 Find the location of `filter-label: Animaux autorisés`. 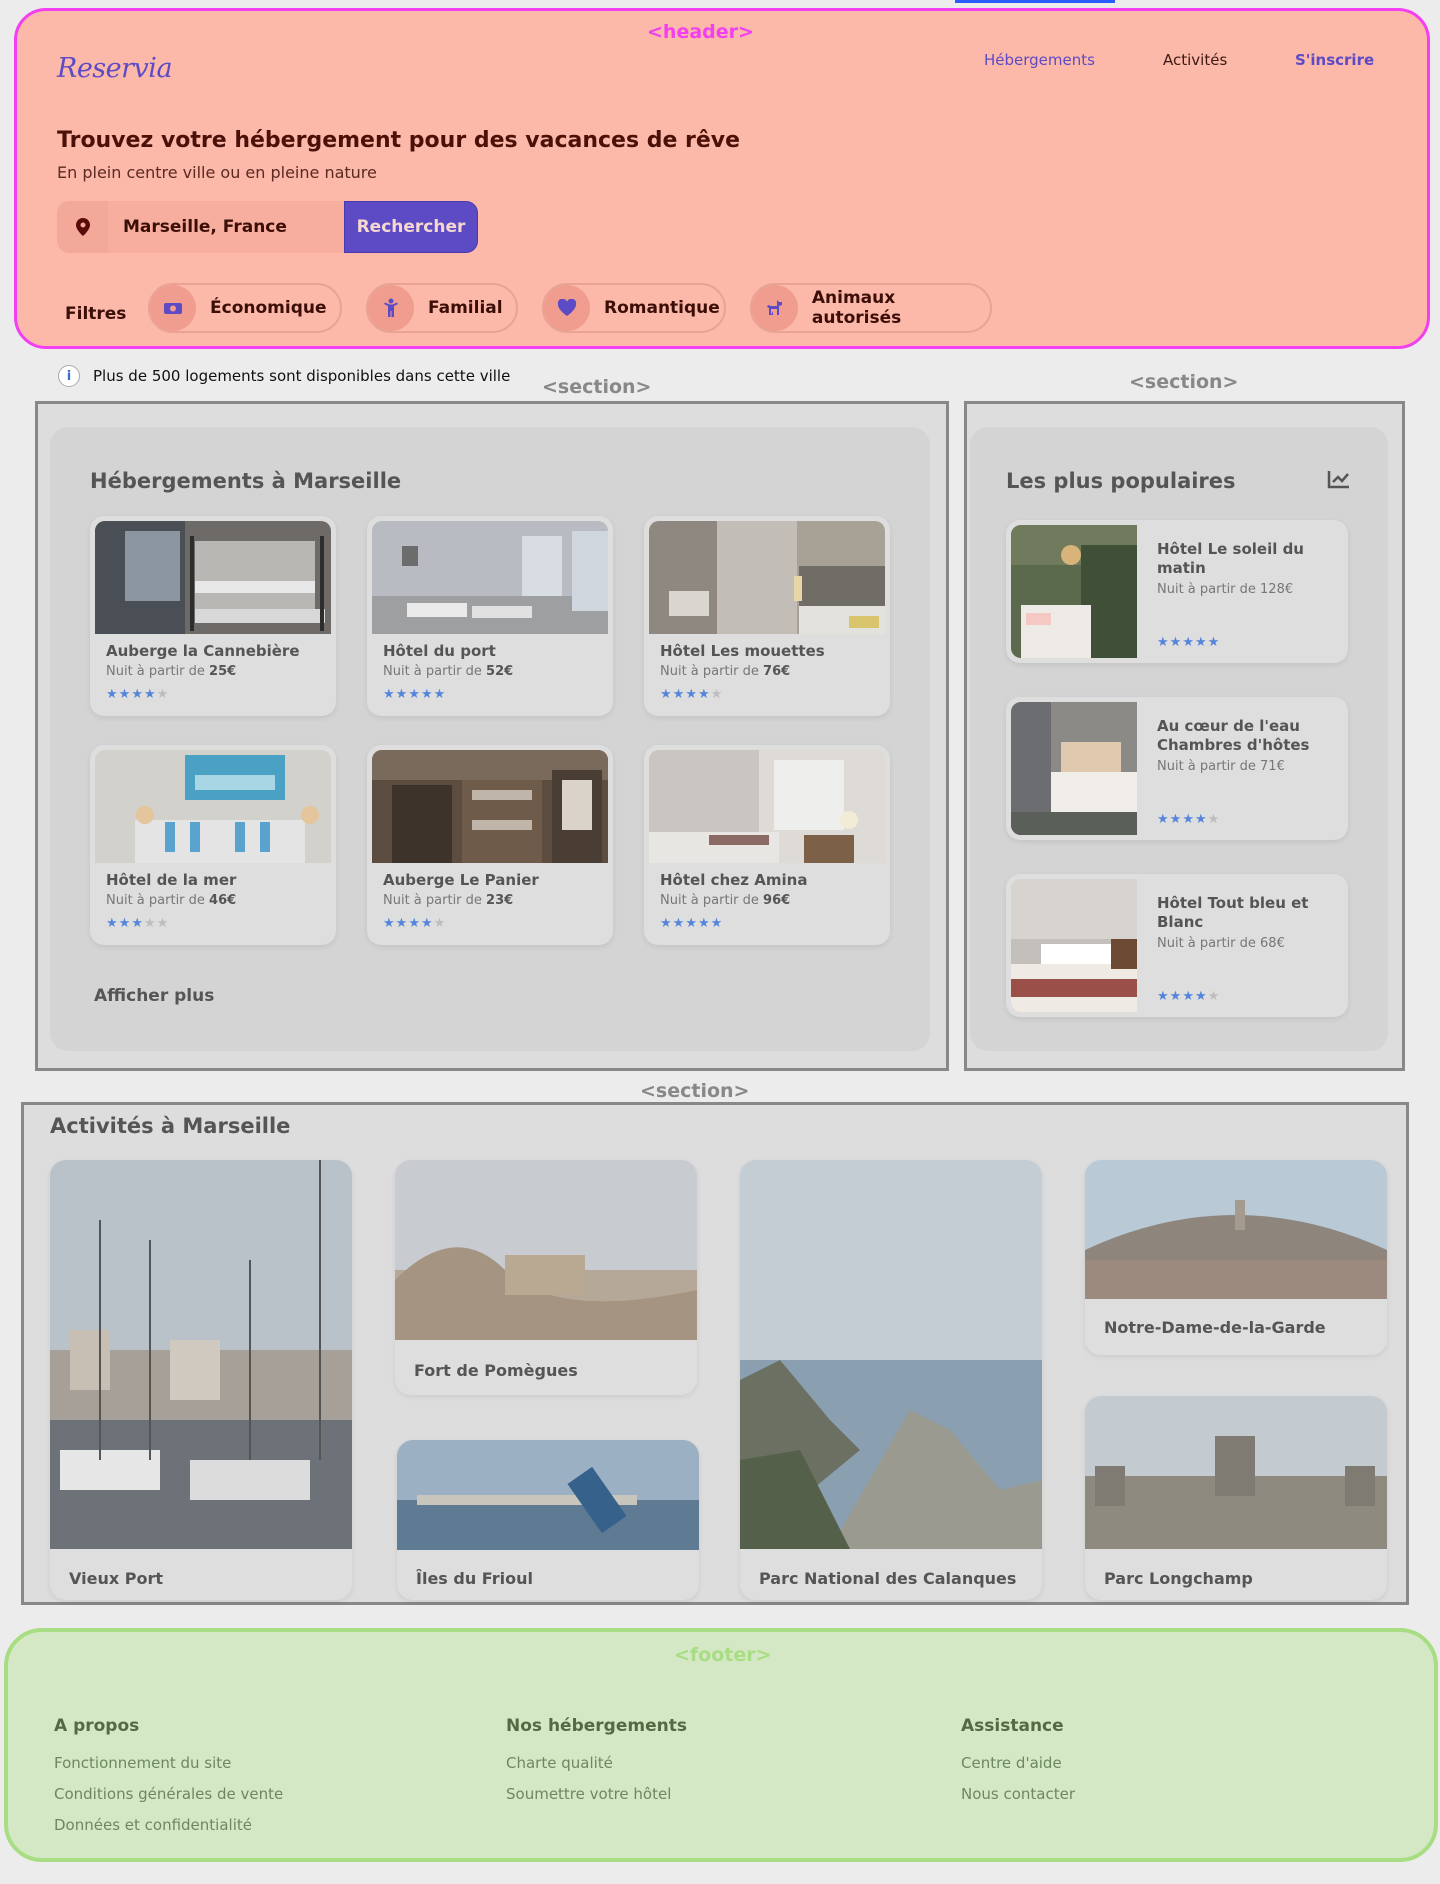

filter-label: Animaux autorisés is located at coordinates (856, 308).